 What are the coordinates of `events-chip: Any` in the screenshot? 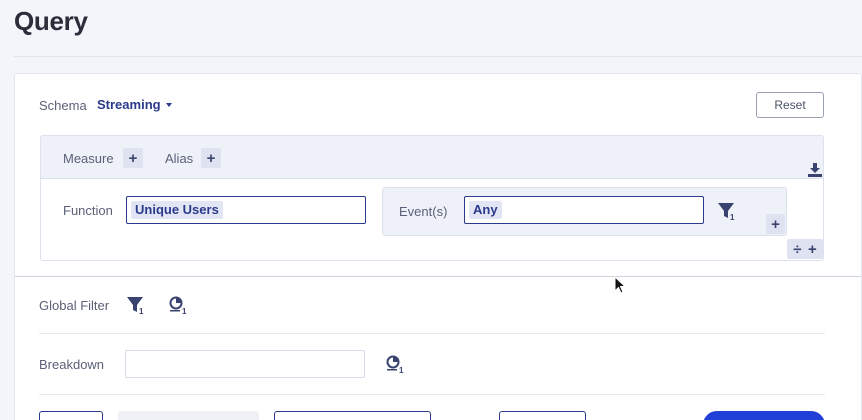 It's located at (485, 210).